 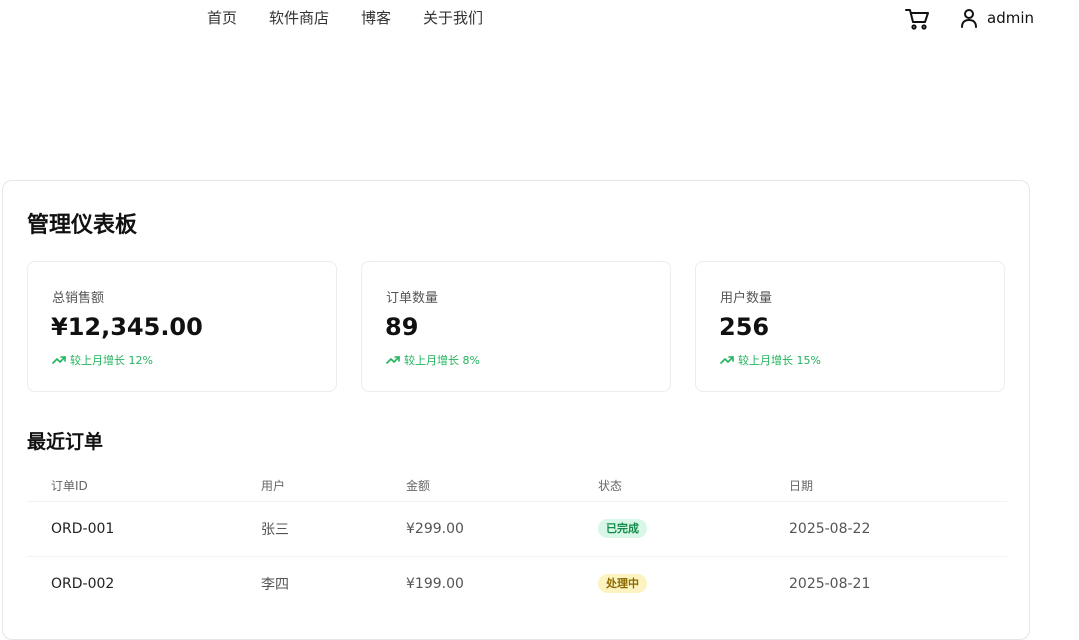 I want to click on order-amount: ¥199.00, so click(x=478, y=583).